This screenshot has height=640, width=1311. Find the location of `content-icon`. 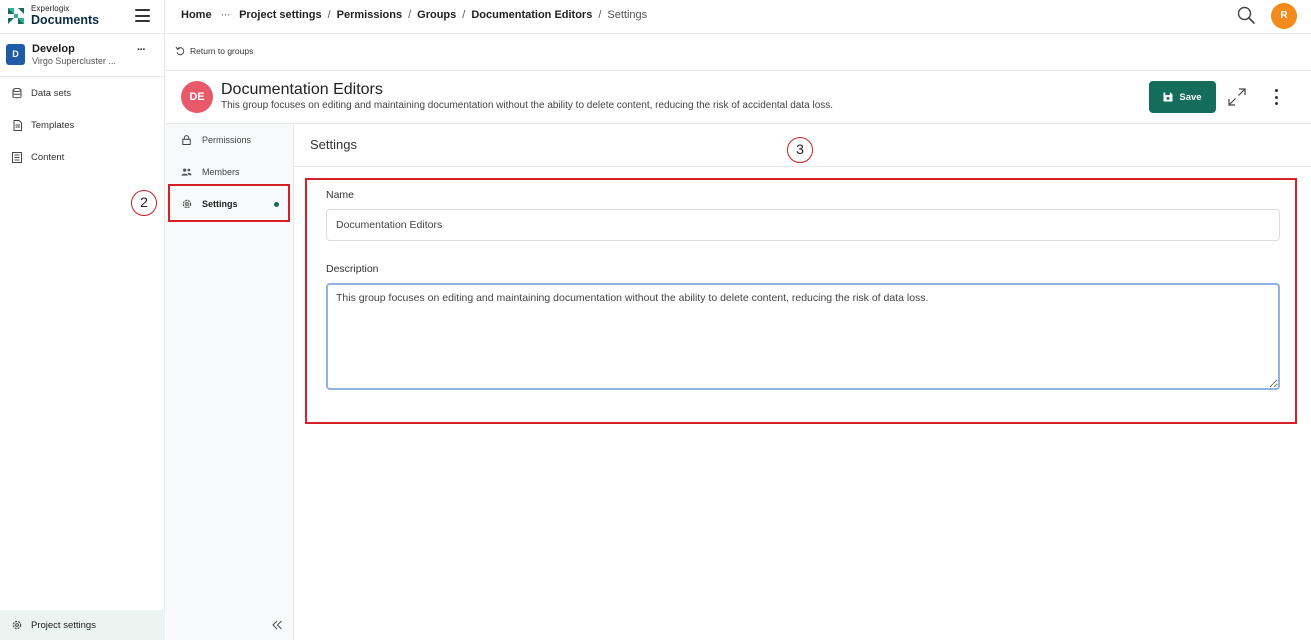

content-icon is located at coordinates (17, 157).